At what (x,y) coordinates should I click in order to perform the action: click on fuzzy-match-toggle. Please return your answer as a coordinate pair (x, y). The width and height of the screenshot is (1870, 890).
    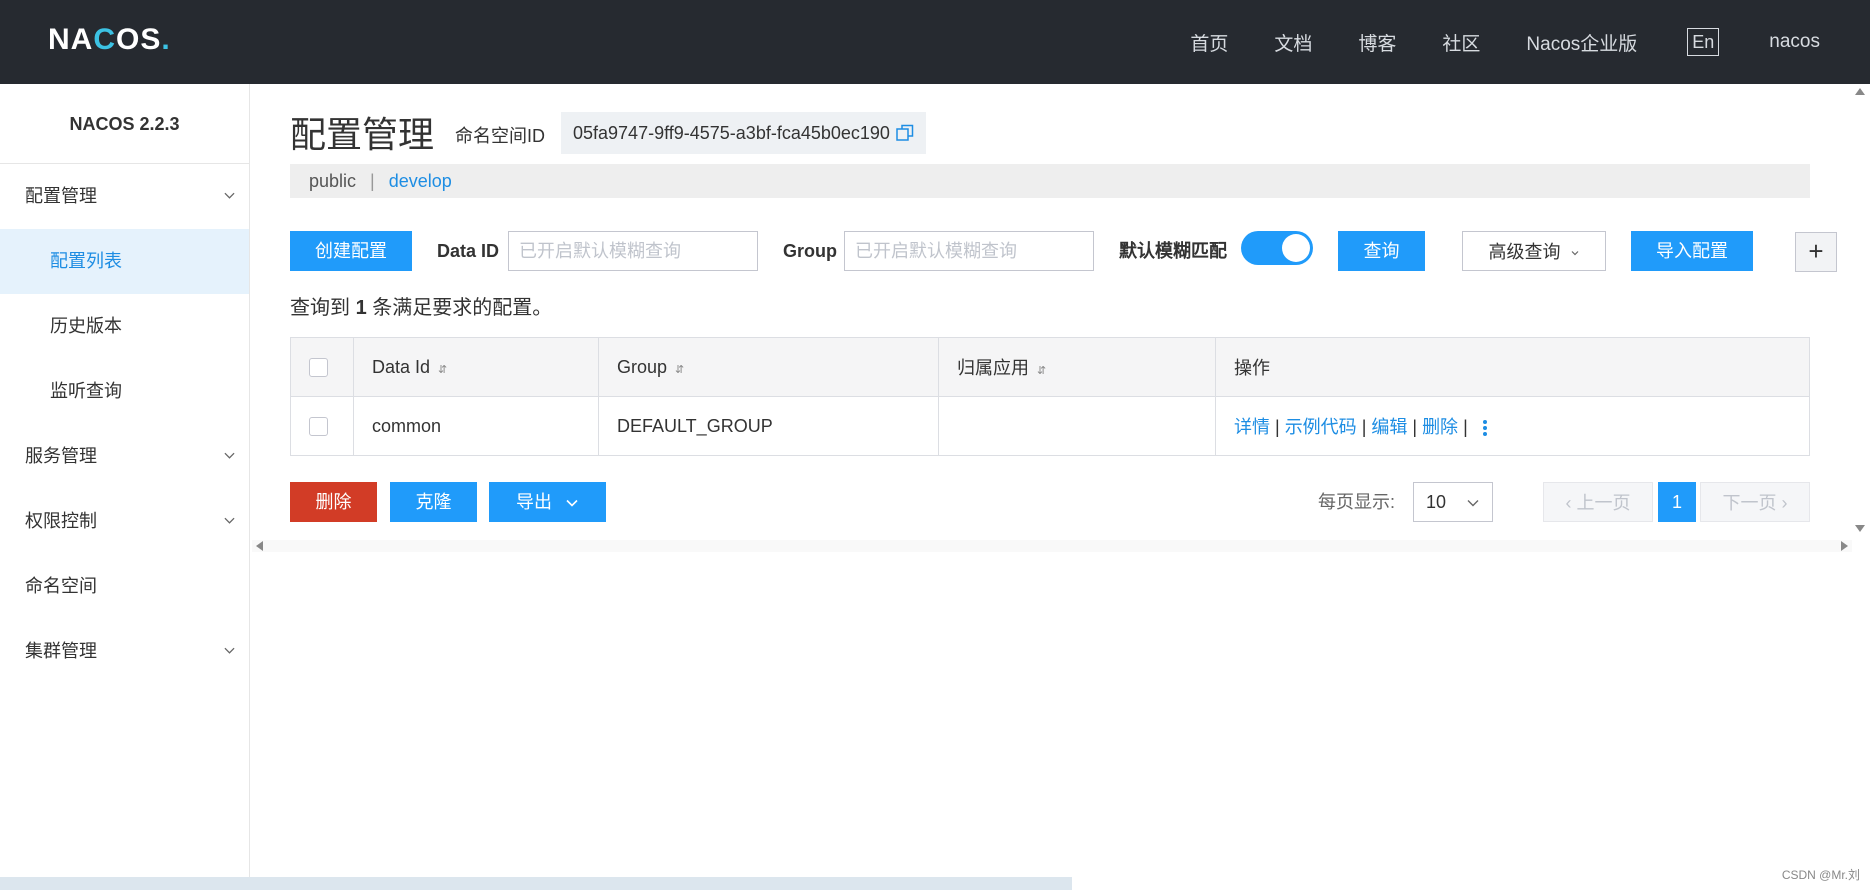
    Looking at the image, I should click on (1277, 248).